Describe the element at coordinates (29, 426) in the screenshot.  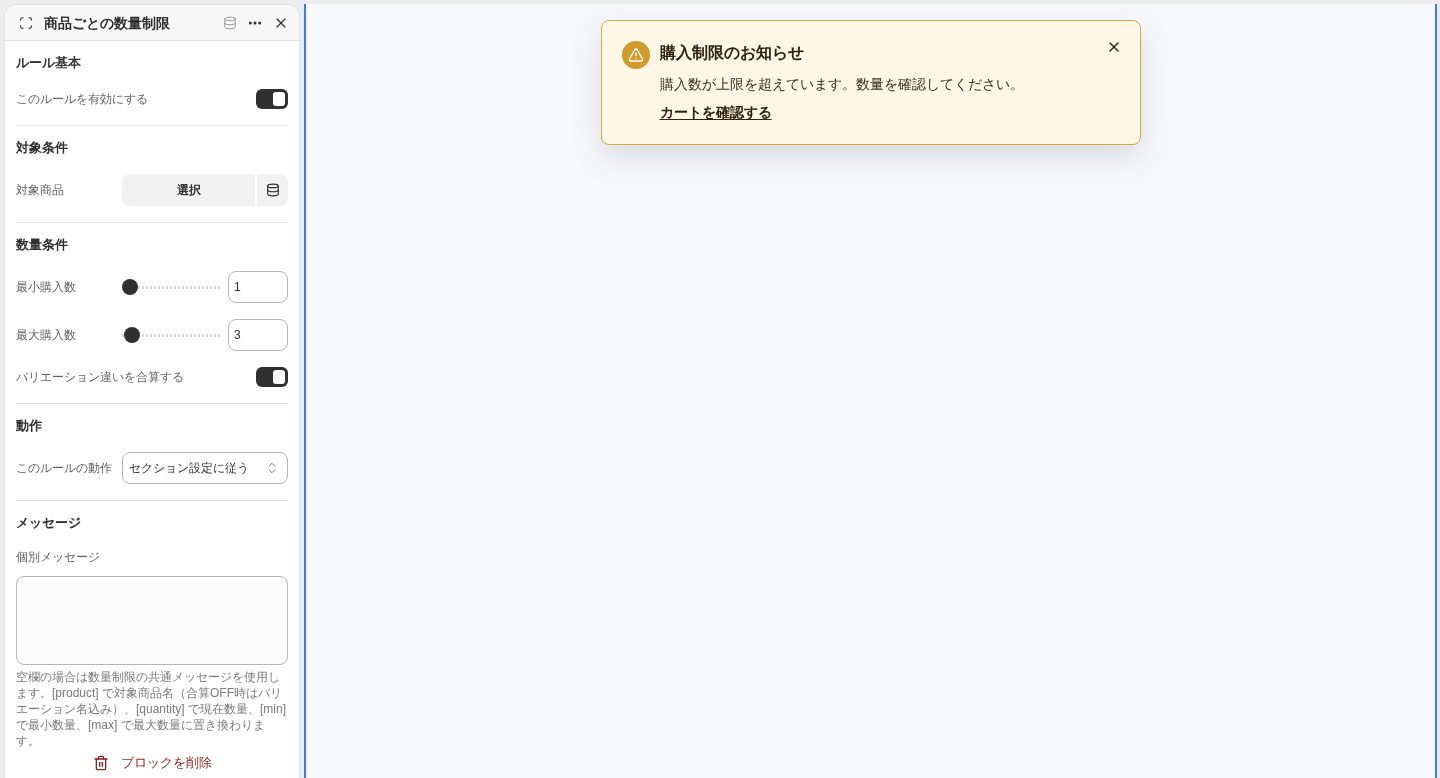
I see `section-heading: 動作` at that location.